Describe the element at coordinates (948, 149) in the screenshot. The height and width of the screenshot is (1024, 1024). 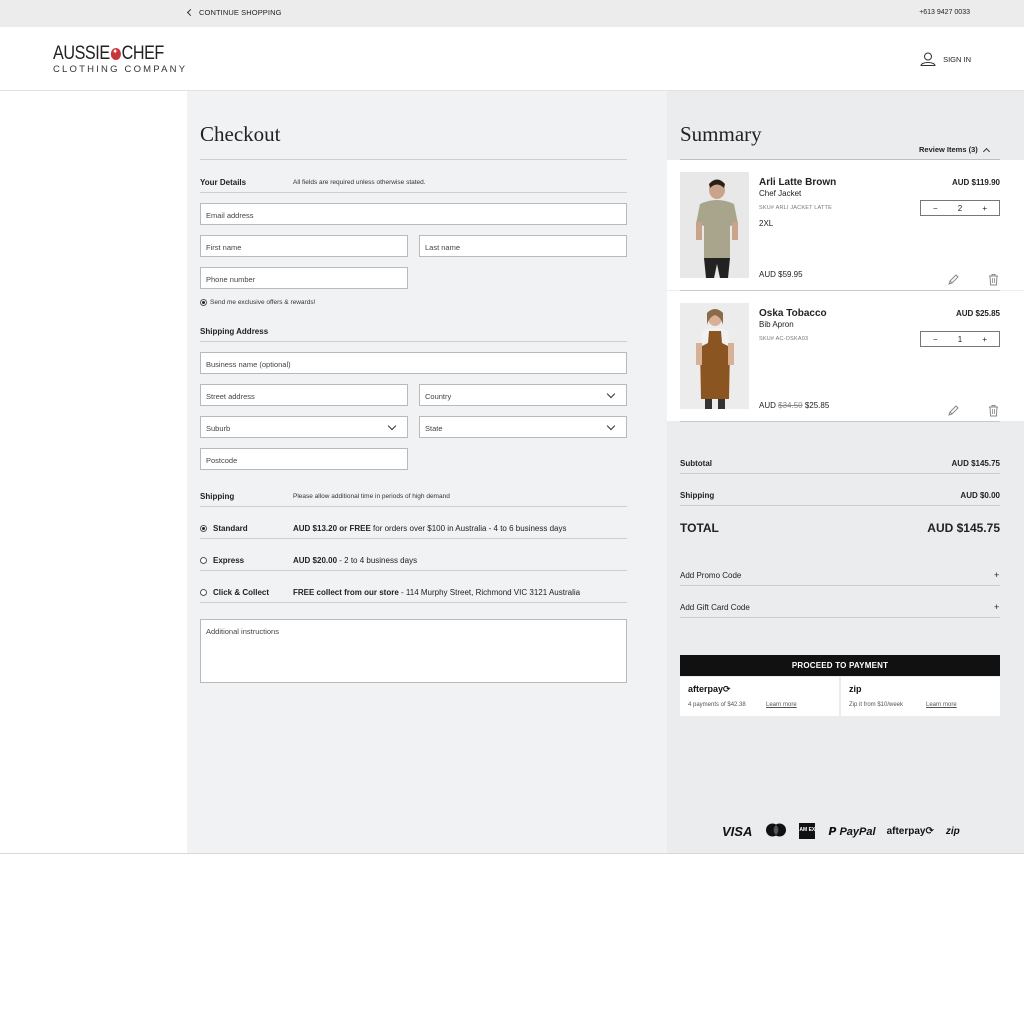
I see `review-items-label: Review Items (3)` at that location.